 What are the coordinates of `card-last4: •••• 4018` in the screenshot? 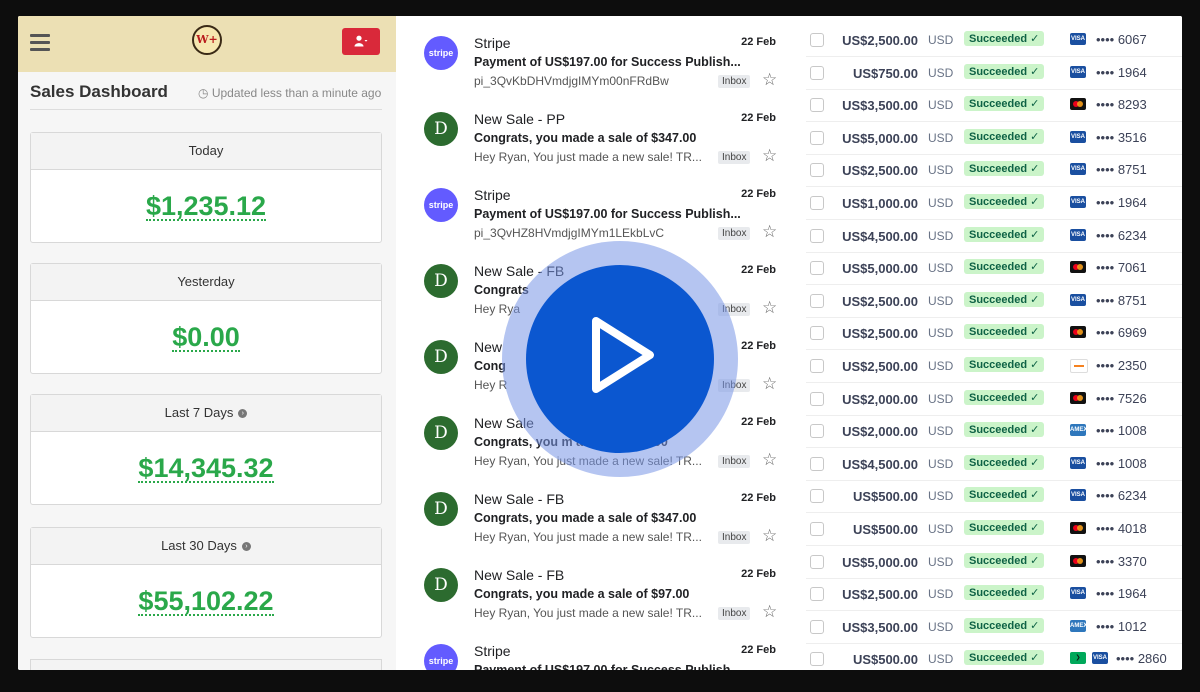 It's located at (1121, 528).